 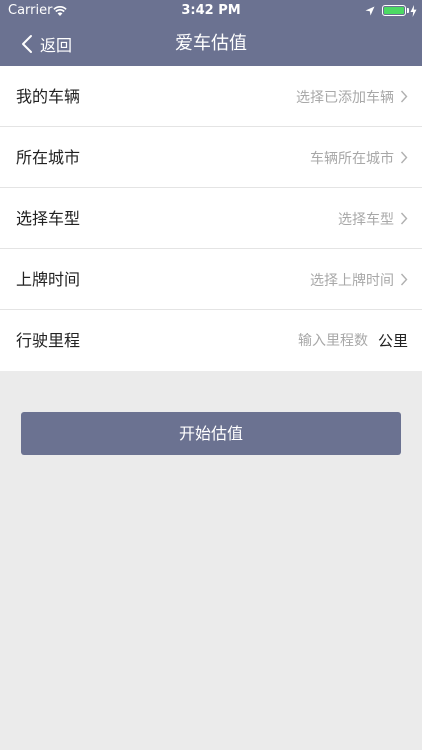 I want to click on page-title: 爱车估值, so click(x=211, y=43).